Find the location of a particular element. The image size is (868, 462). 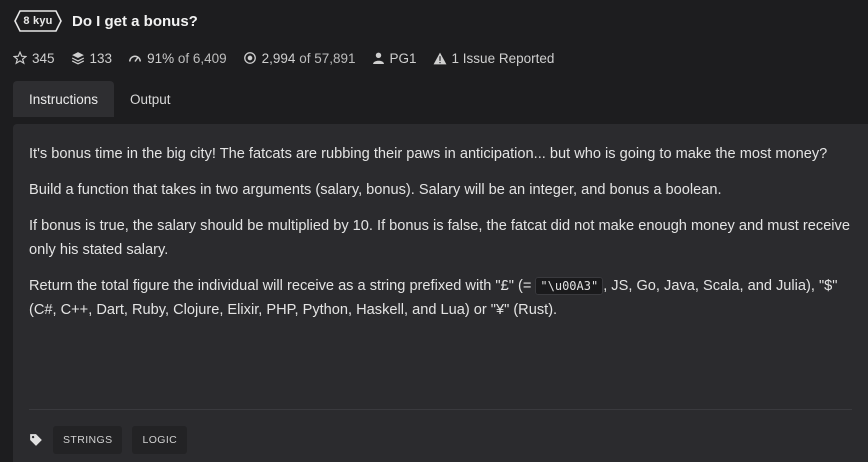

kata-header: 8 kyu Do I get a bonus? is located at coordinates (106, 21).